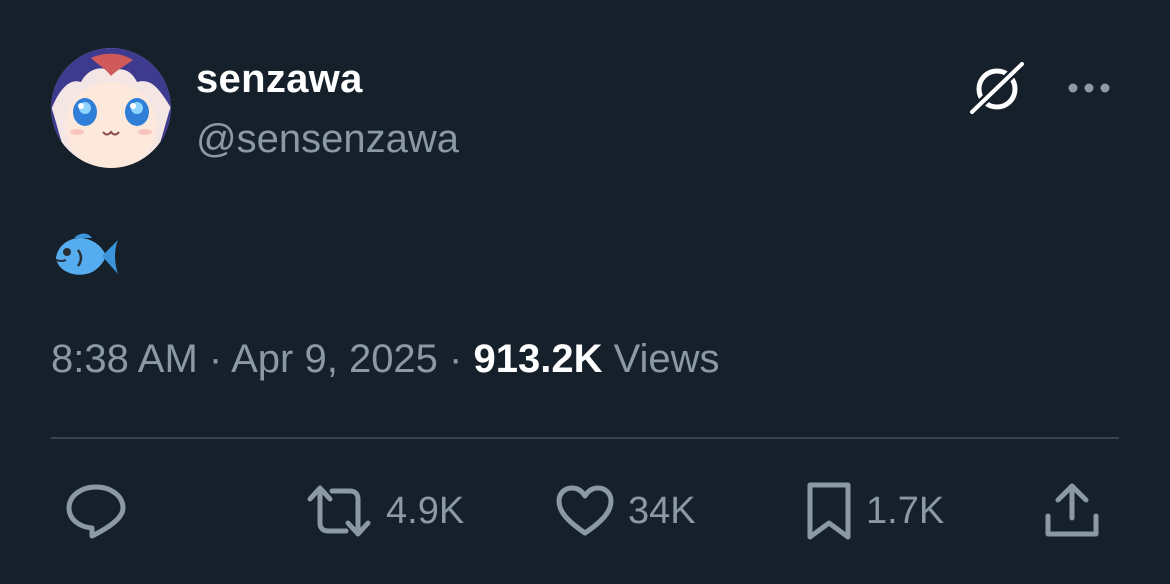  What do you see at coordinates (829, 511) in the screenshot?
I see `bookmark-icon` at bounding box center [829, 511].